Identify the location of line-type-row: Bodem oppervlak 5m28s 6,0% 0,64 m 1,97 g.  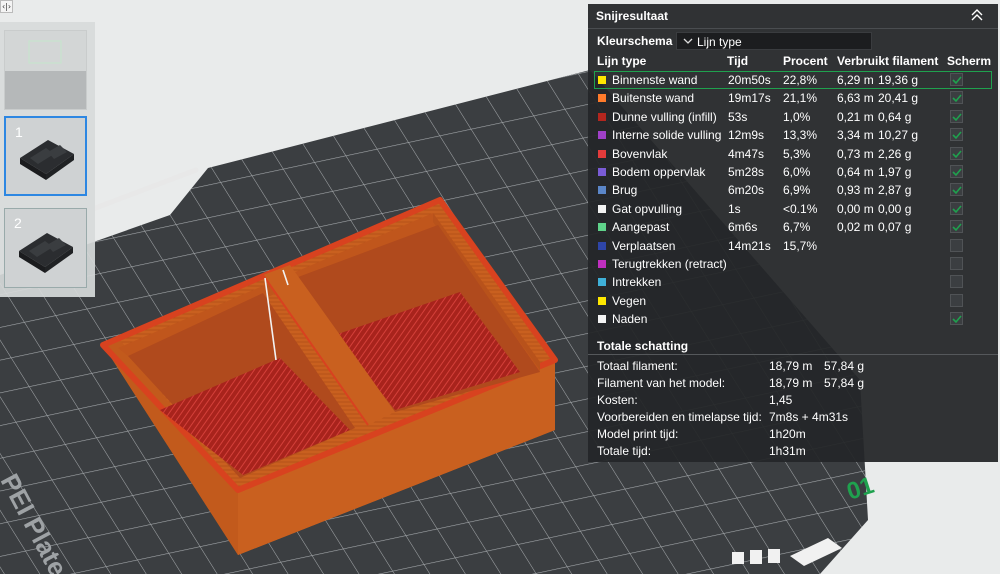
(793, 172).